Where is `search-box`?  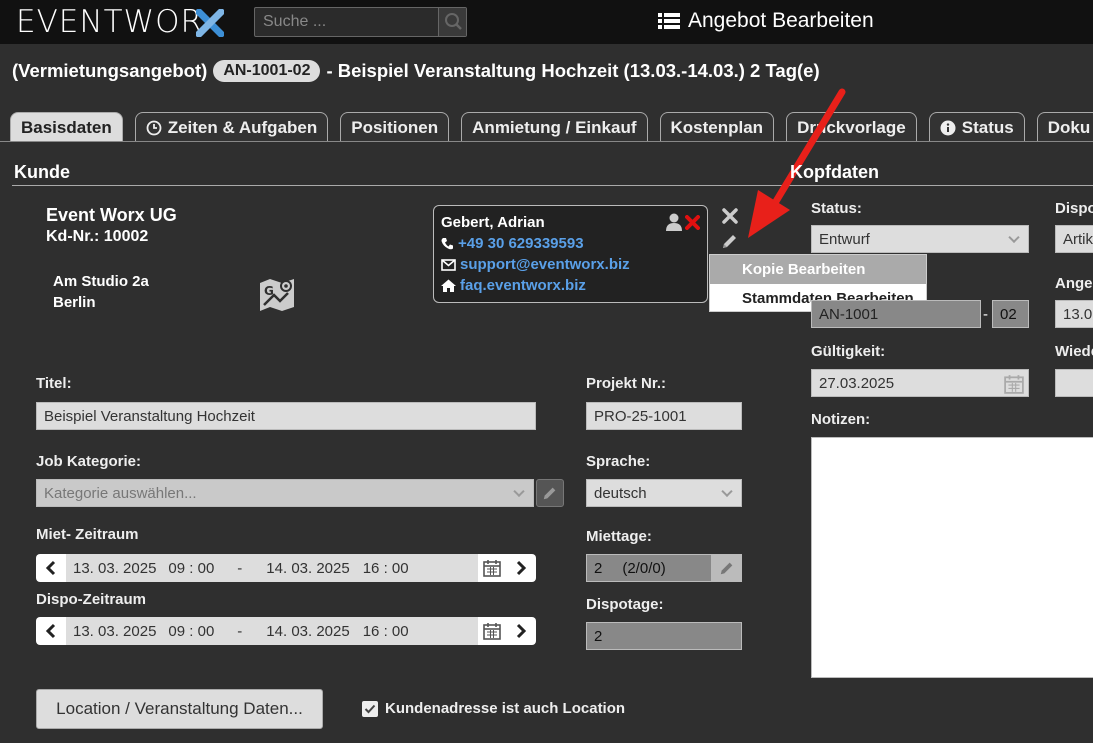 search-box is located at coordinates (360, 22).